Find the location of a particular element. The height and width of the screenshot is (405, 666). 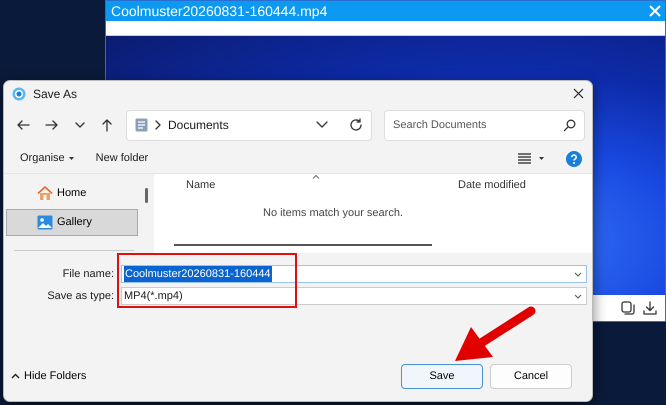

window-title: Coolmuster20260831-160444.mp4 is located at coordinates (219, 11).